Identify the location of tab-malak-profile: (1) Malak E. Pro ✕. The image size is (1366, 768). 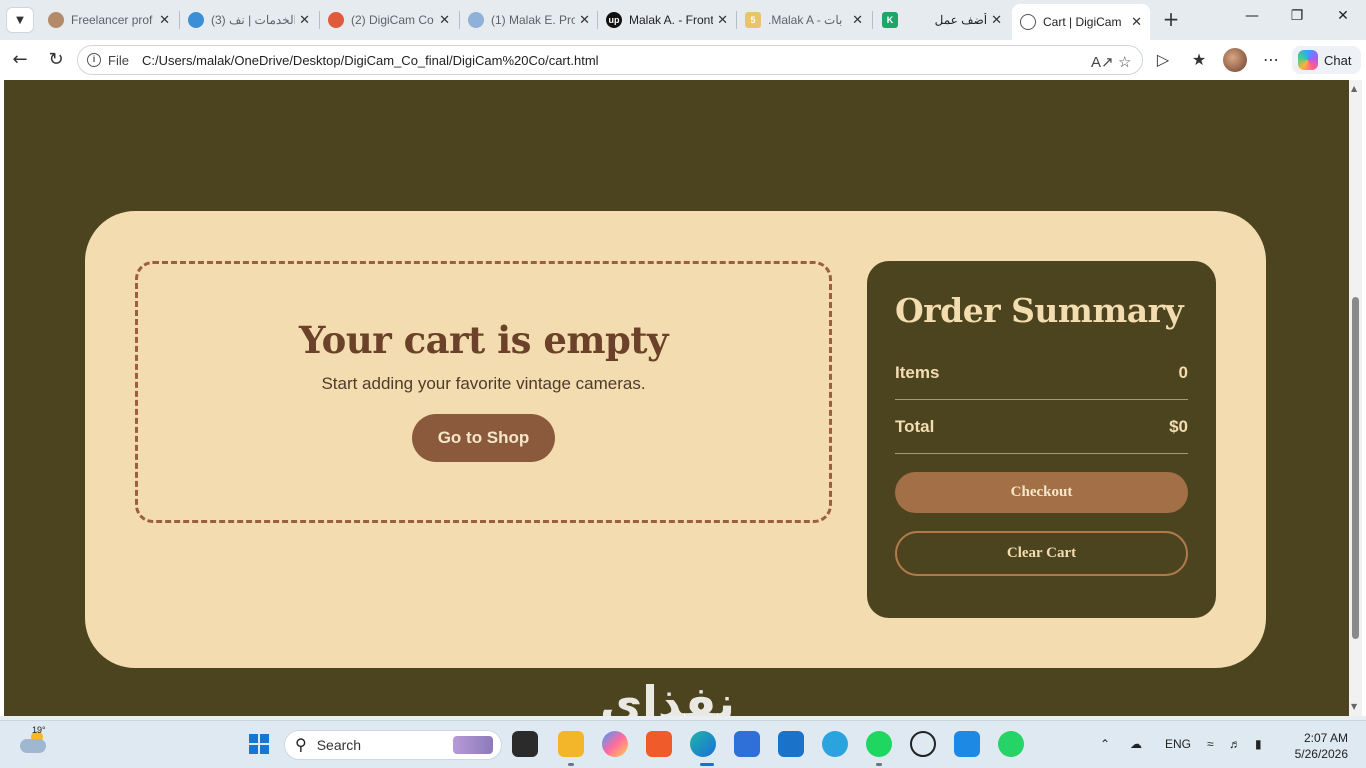
(529, 20).